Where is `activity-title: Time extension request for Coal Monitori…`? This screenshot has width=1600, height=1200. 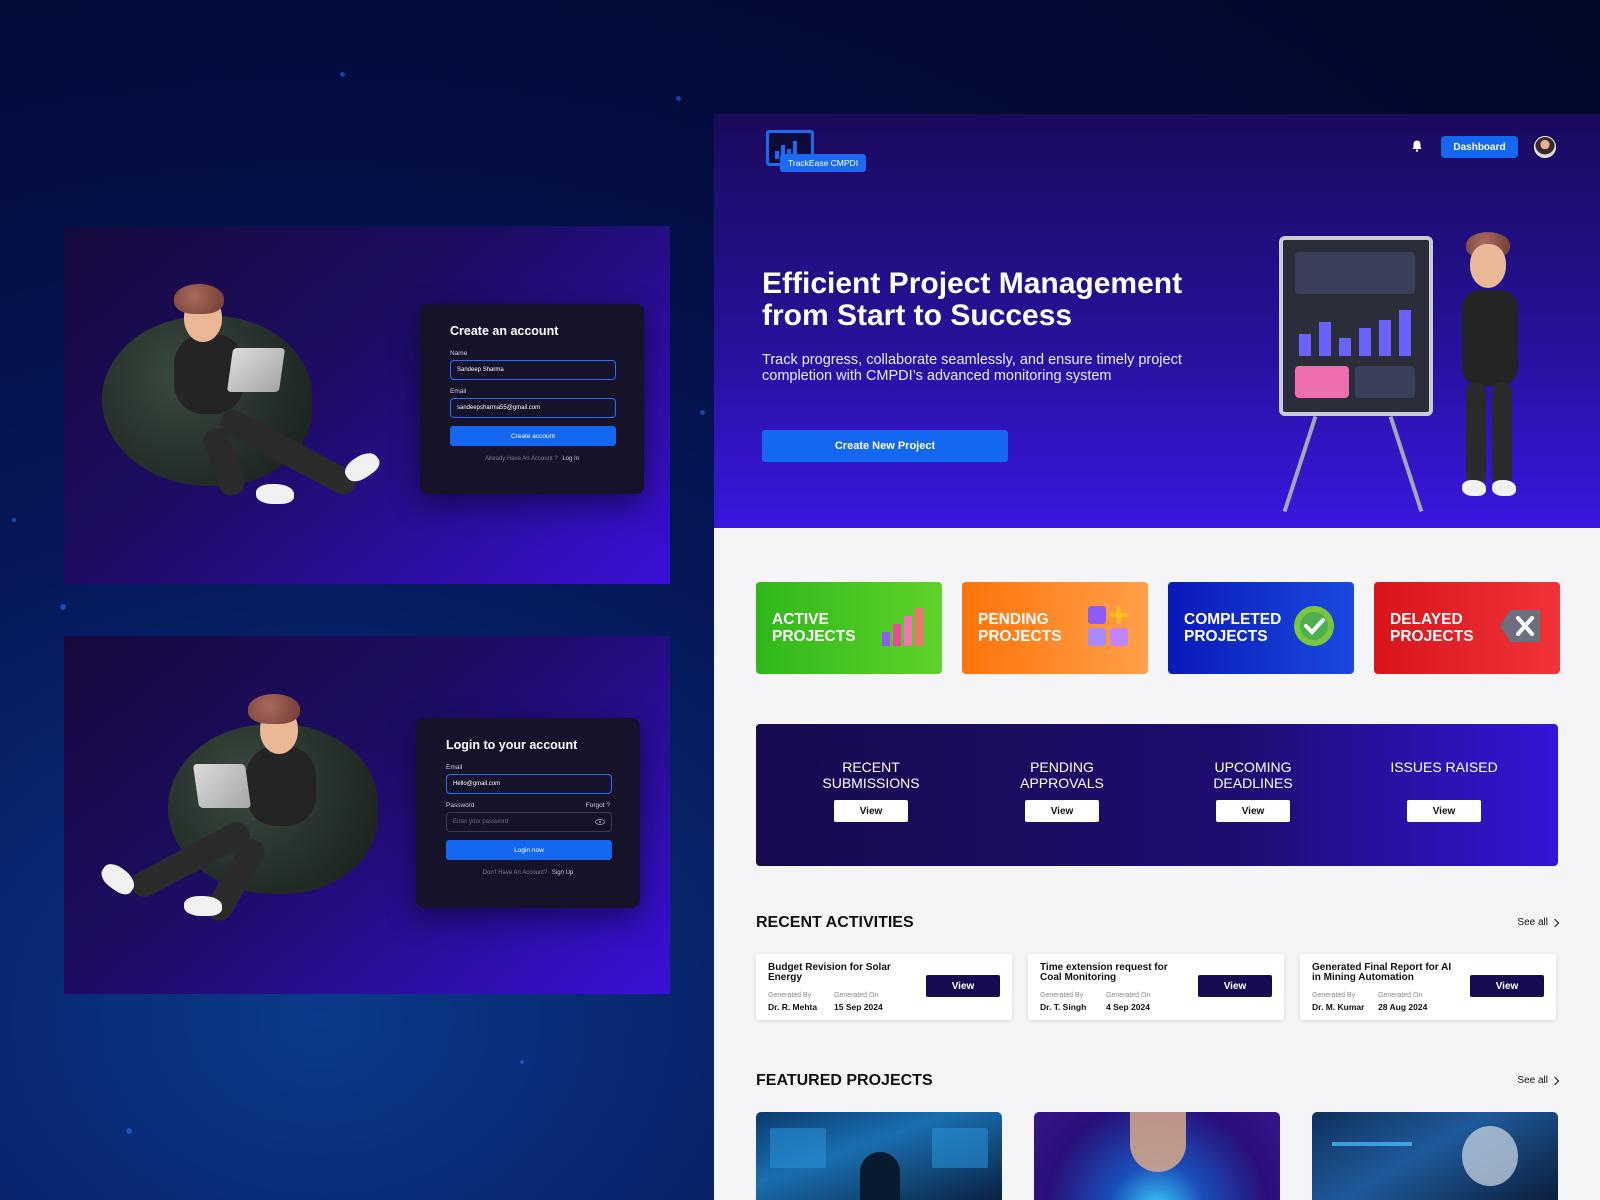 activity-title: Time extension request for Coal Monitori… is located at coordinates (1104, 972).